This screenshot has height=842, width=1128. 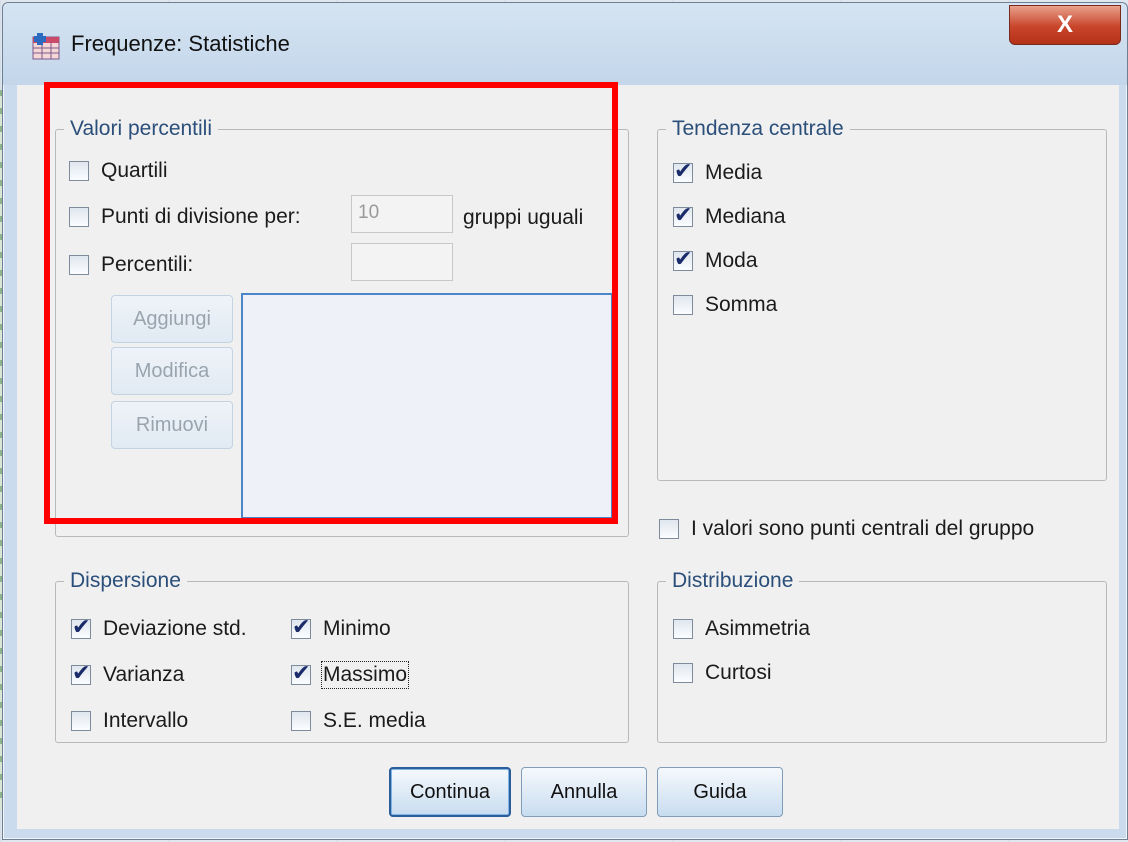 I want to click on valori-centrali-checkbox: I valori sono punti centrali del gruppo, so click(x=846, y=529).